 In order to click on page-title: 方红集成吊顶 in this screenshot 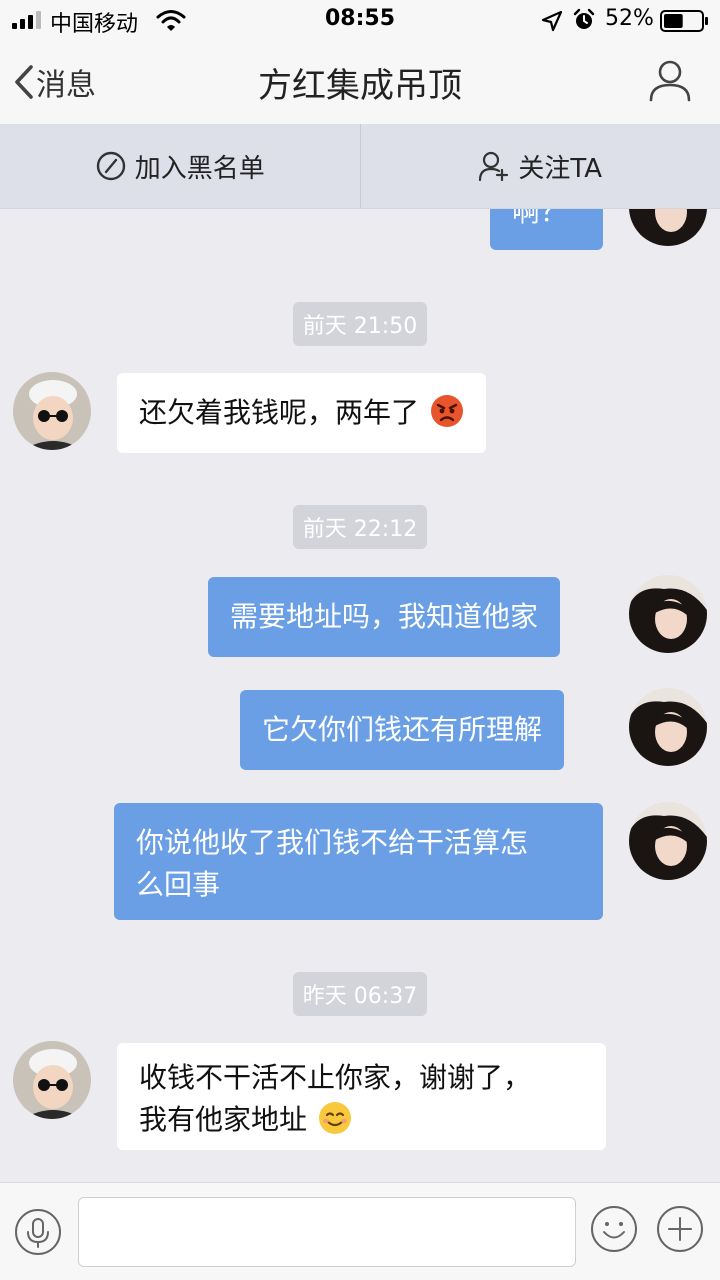, I will do `click(360, 86)`.